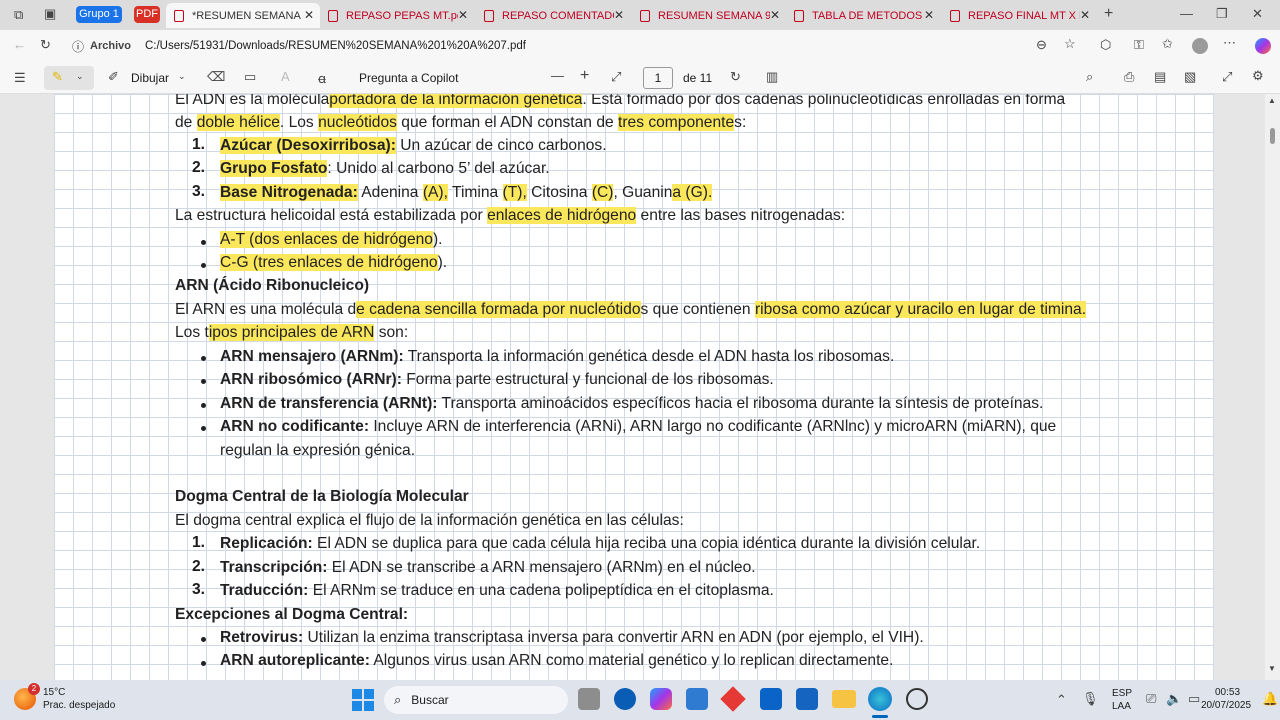 This screenshot has height=720, width=1280. I want to click on refresh-icon: ↻, so click(45, 45).